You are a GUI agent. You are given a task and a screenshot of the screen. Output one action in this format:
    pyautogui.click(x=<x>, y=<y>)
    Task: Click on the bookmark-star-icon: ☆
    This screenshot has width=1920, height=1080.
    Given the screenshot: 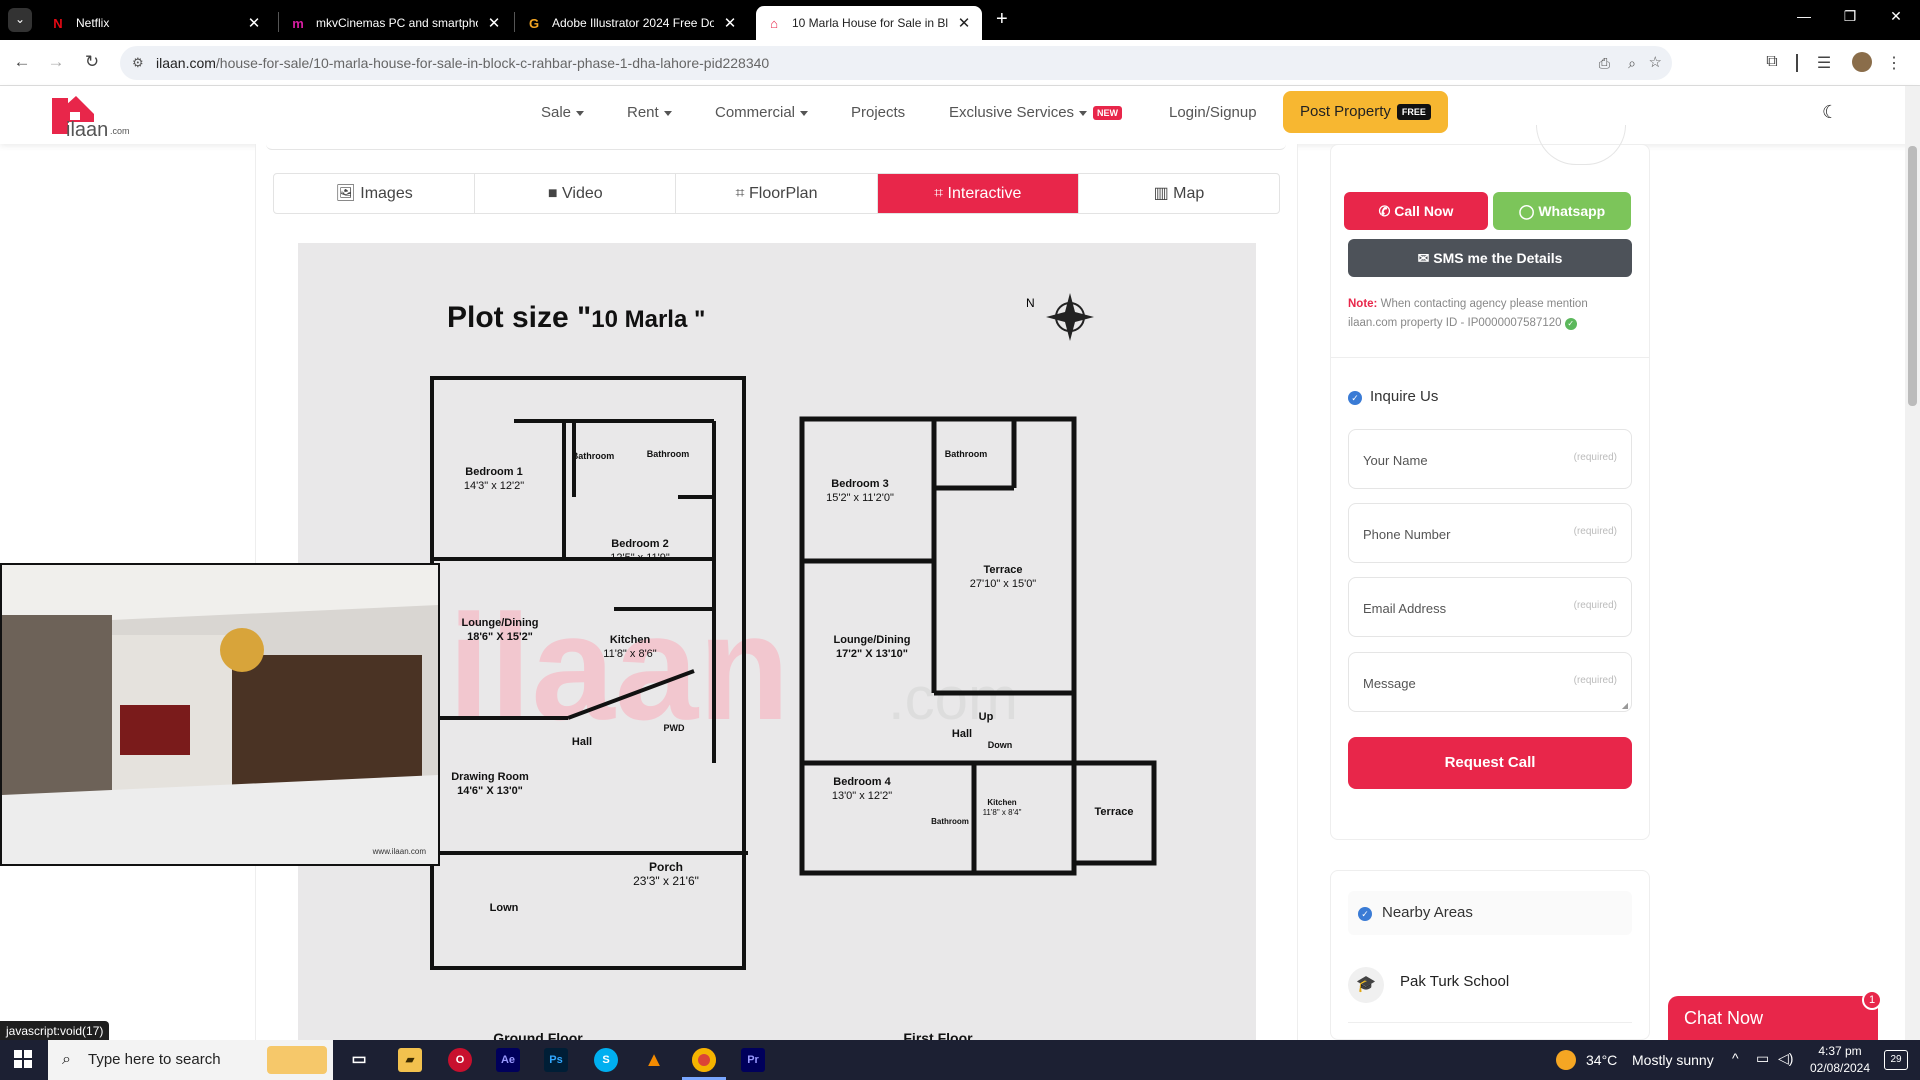 What is the action you would take?
    pyautogui.click(x=1655, y=63)
    